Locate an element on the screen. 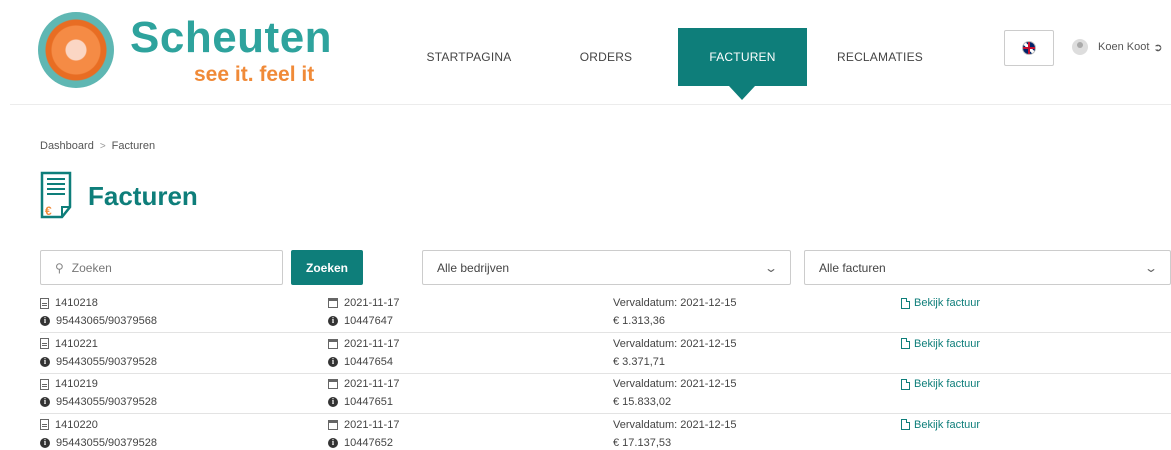  order-number: 10447647 is located at coordinates (368, 321).